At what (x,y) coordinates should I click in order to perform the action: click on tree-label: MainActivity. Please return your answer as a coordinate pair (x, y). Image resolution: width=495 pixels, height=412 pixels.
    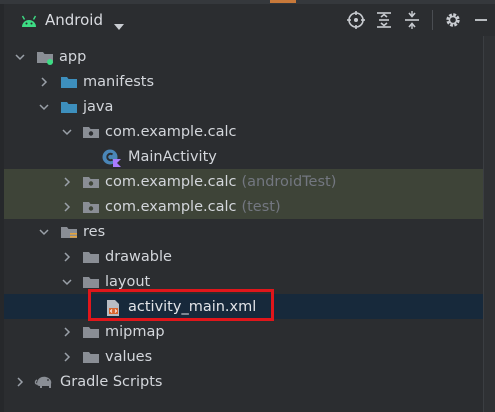
    Looking at the image, I should click on (172, 156).